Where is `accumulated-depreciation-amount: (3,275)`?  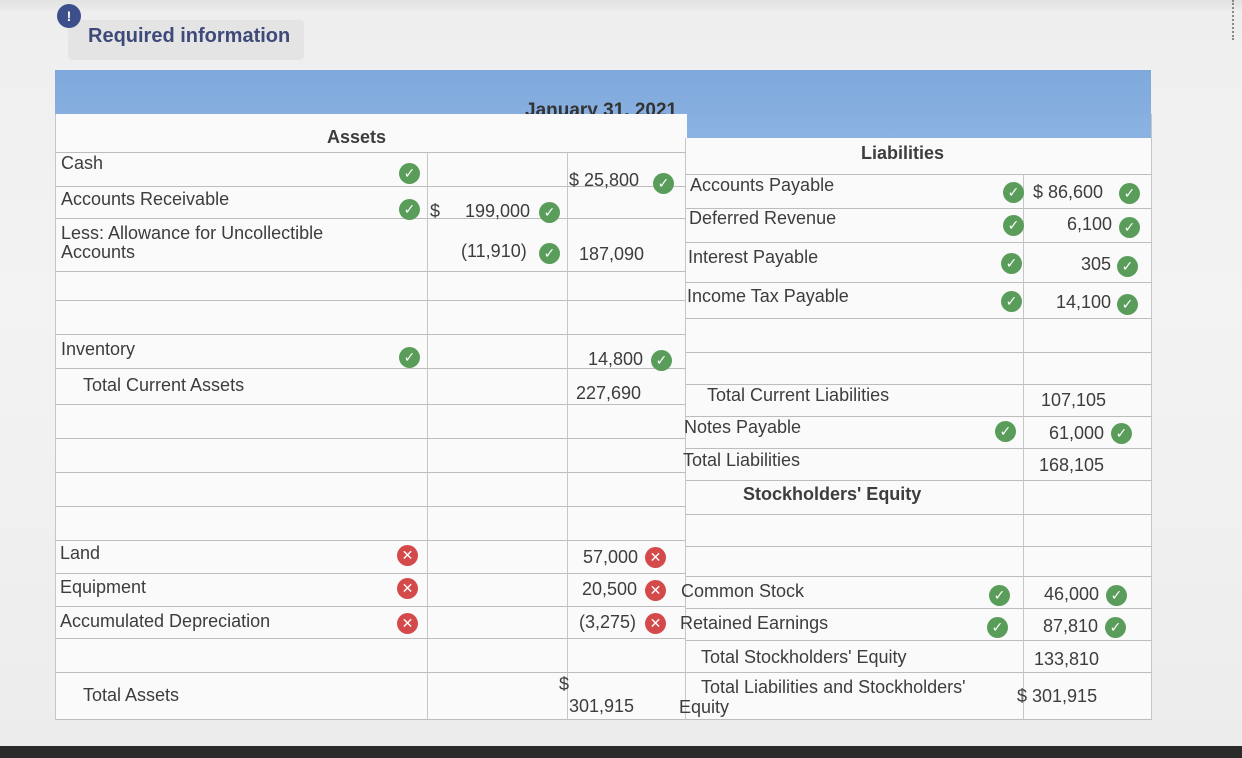
accumulated-depreciation-amount: (3,275) is located at coordinates (607, 622).